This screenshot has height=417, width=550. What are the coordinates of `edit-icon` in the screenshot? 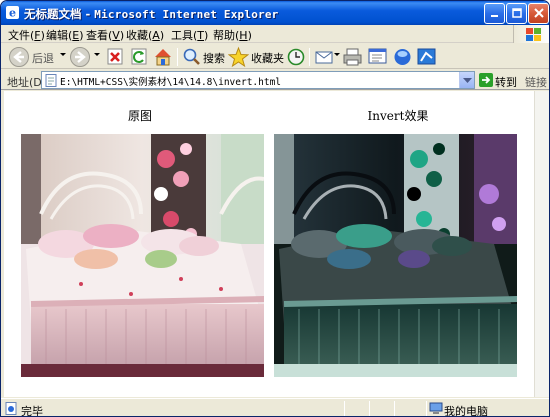 It's located at (377, 57).